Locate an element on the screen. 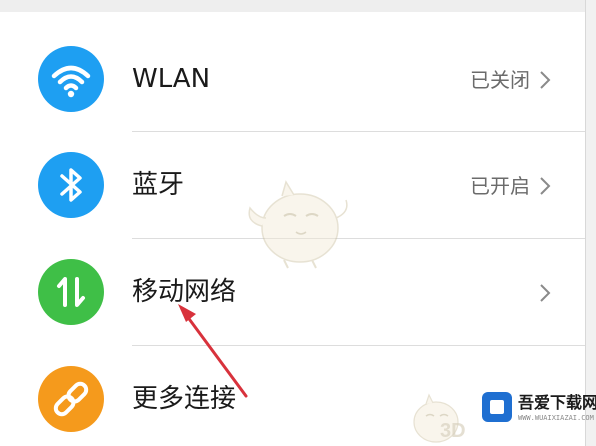  wifi-icon-bg is located at coordinates (71, 79).